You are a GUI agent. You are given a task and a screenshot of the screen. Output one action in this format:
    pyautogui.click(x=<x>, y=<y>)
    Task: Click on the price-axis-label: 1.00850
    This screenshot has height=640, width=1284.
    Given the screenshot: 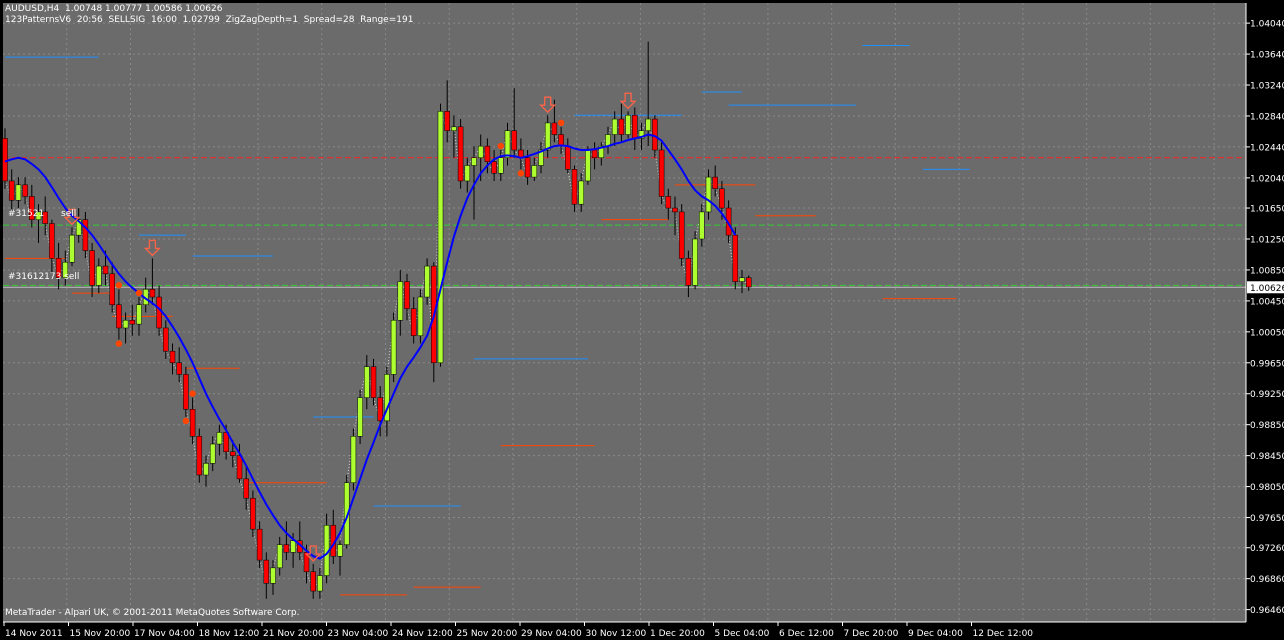 What is the action you would take?
    pyautogui.click(x=1267, y=271)
    